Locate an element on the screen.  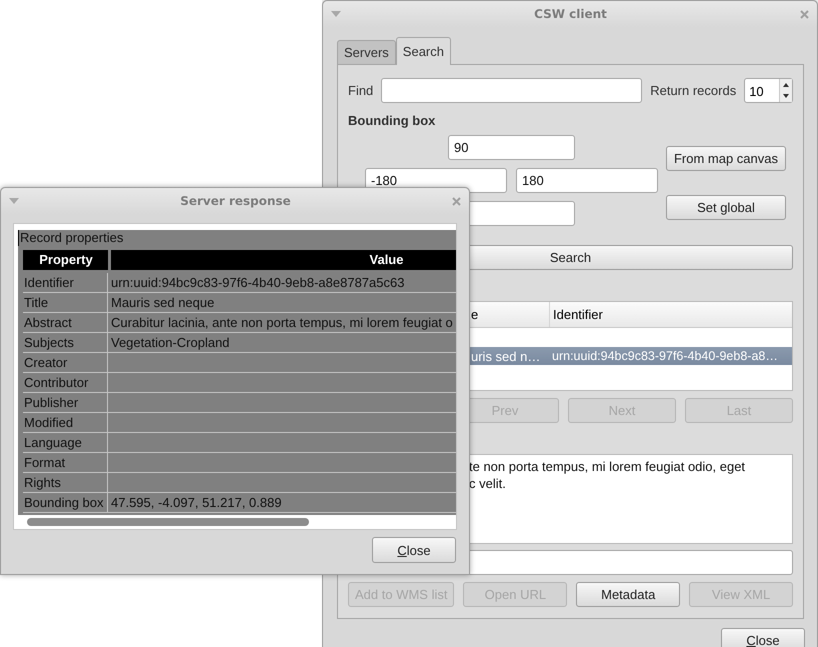
window-title: CSW client is located at coordinates (570, 14).